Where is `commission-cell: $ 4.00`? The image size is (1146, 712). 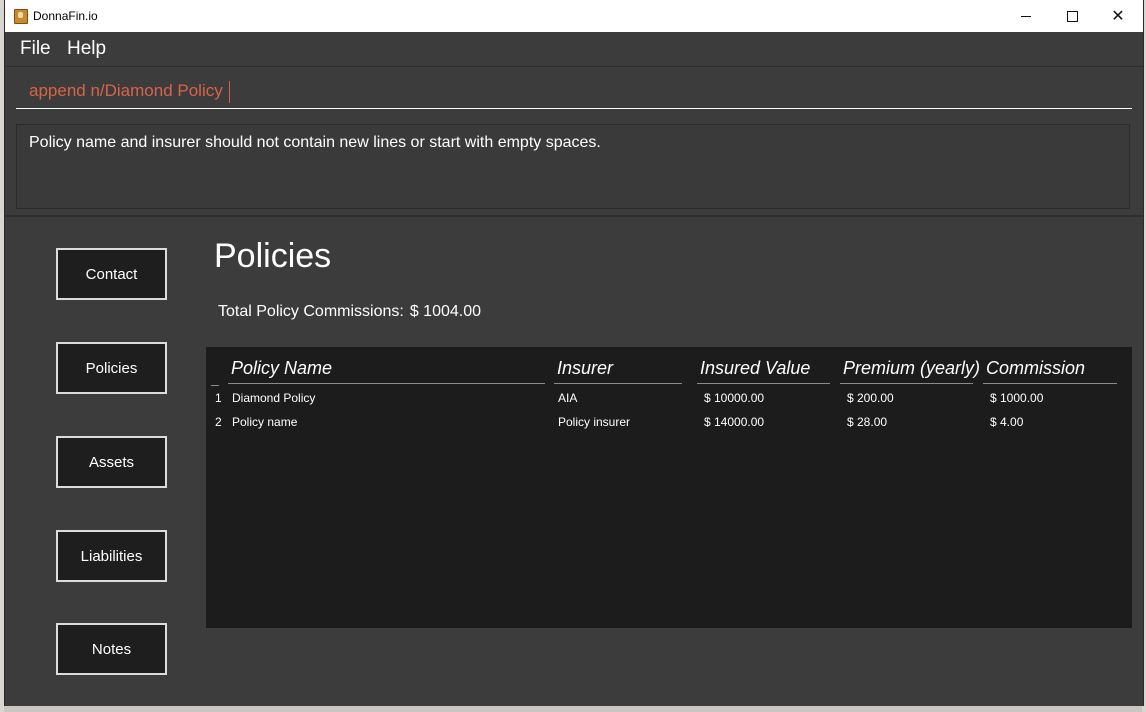
commission-cell: $ 4.00 is located at coordinates (1007, 422).